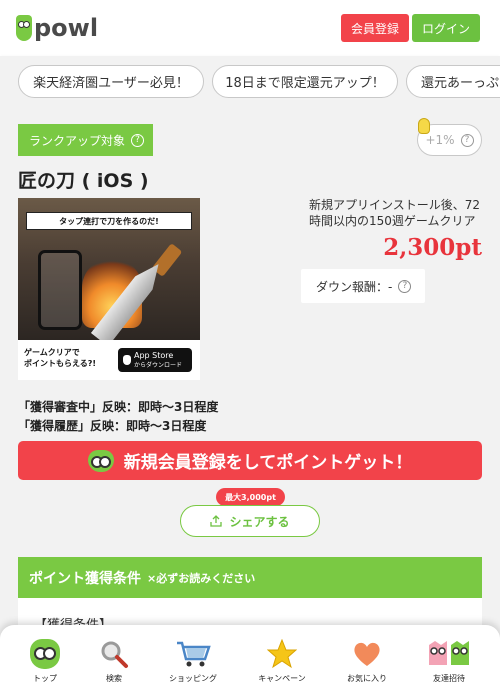  I want to click on logo-text: powl, so click(66, 28).